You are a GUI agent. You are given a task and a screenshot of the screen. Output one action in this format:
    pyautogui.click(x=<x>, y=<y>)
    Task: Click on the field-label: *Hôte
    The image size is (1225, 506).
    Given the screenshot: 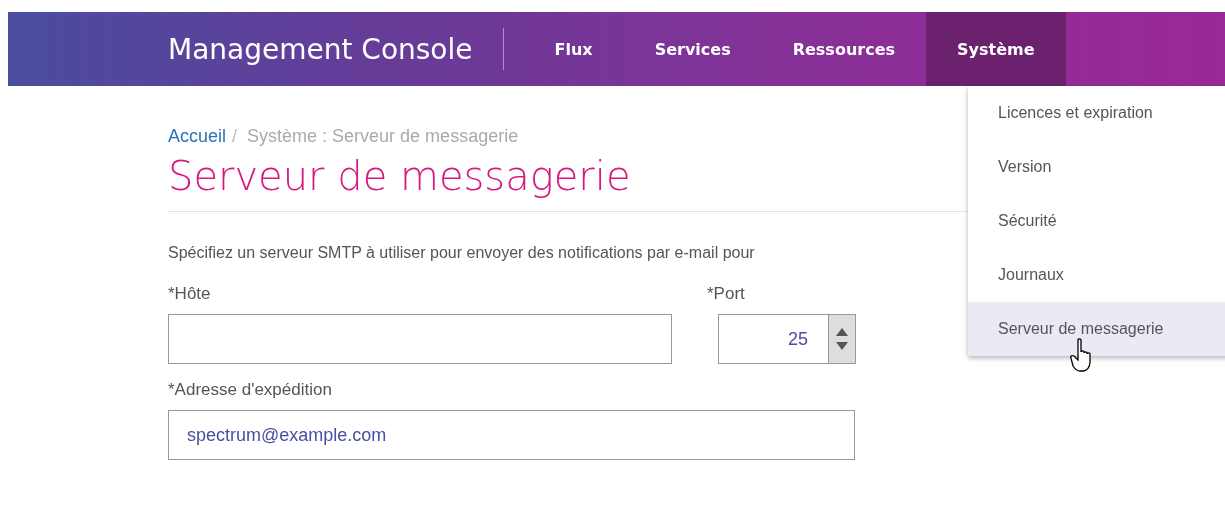 What is the action you would take?
    pyautogui.click(x=190, y=294)
    